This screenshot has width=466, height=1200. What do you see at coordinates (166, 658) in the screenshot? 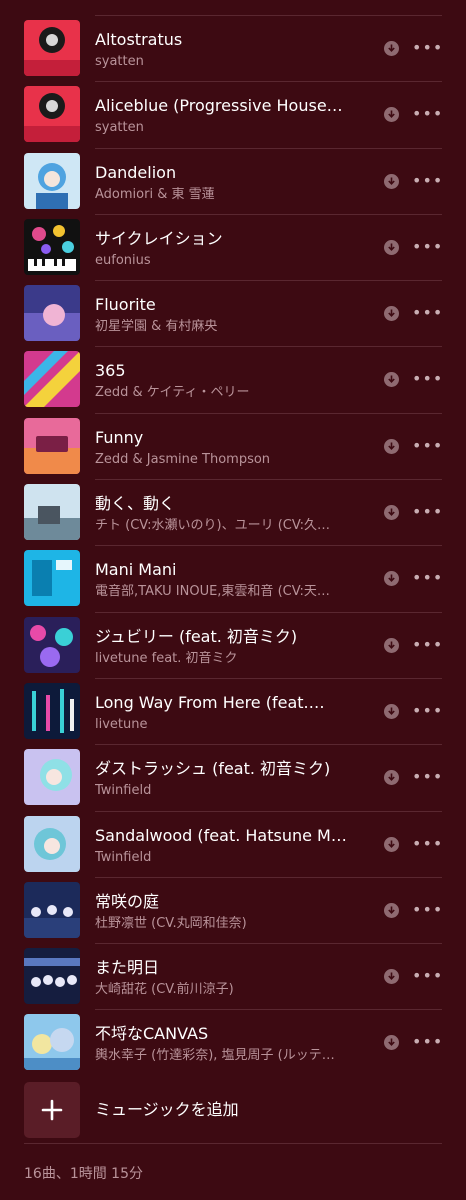
I see `track-artist: livetune feat. 初音ミク` at bounding box center [166, 658].